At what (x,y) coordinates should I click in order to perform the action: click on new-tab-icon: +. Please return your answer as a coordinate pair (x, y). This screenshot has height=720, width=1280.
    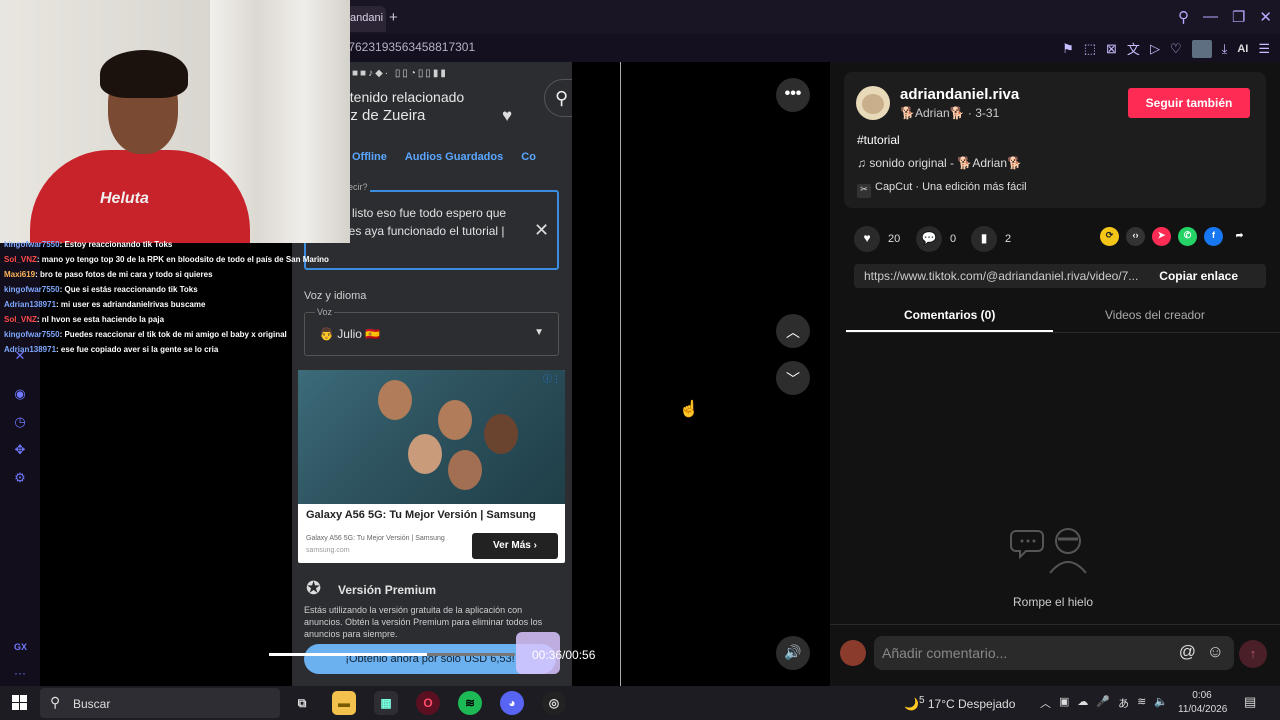
    Looking at the image, I should click on (393, 17).